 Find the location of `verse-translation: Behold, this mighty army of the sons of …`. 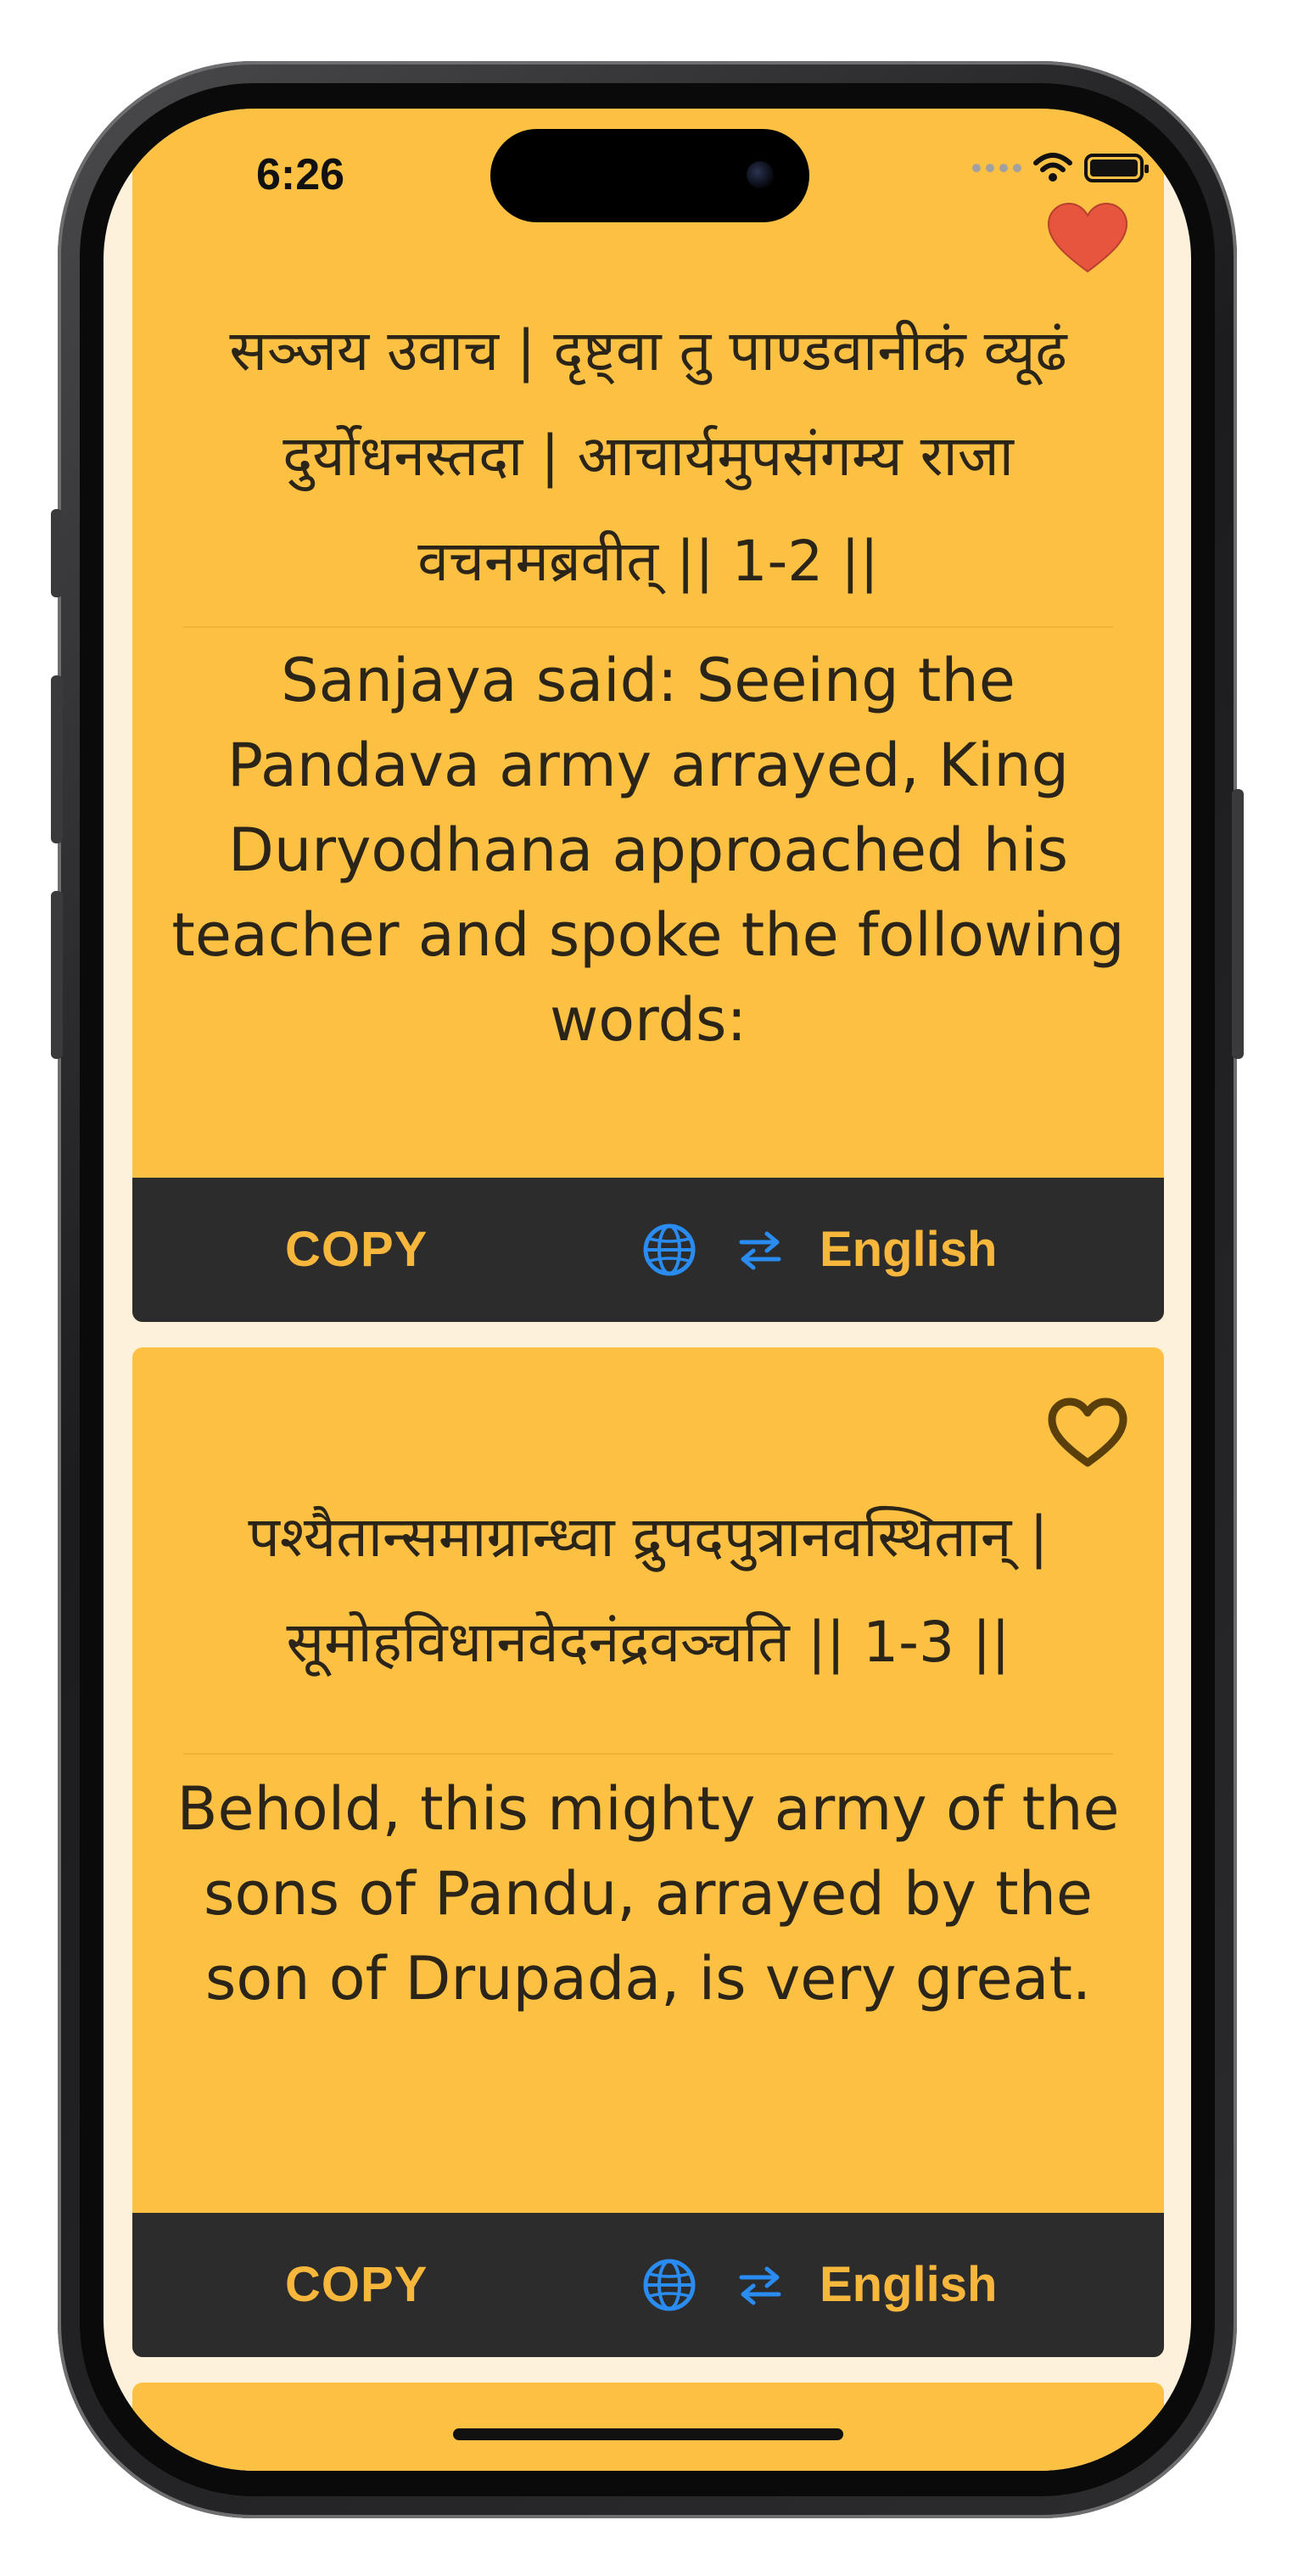

verse-translation: Behold, this mighty army of the sons of … is located at coordinates (648, 1893).